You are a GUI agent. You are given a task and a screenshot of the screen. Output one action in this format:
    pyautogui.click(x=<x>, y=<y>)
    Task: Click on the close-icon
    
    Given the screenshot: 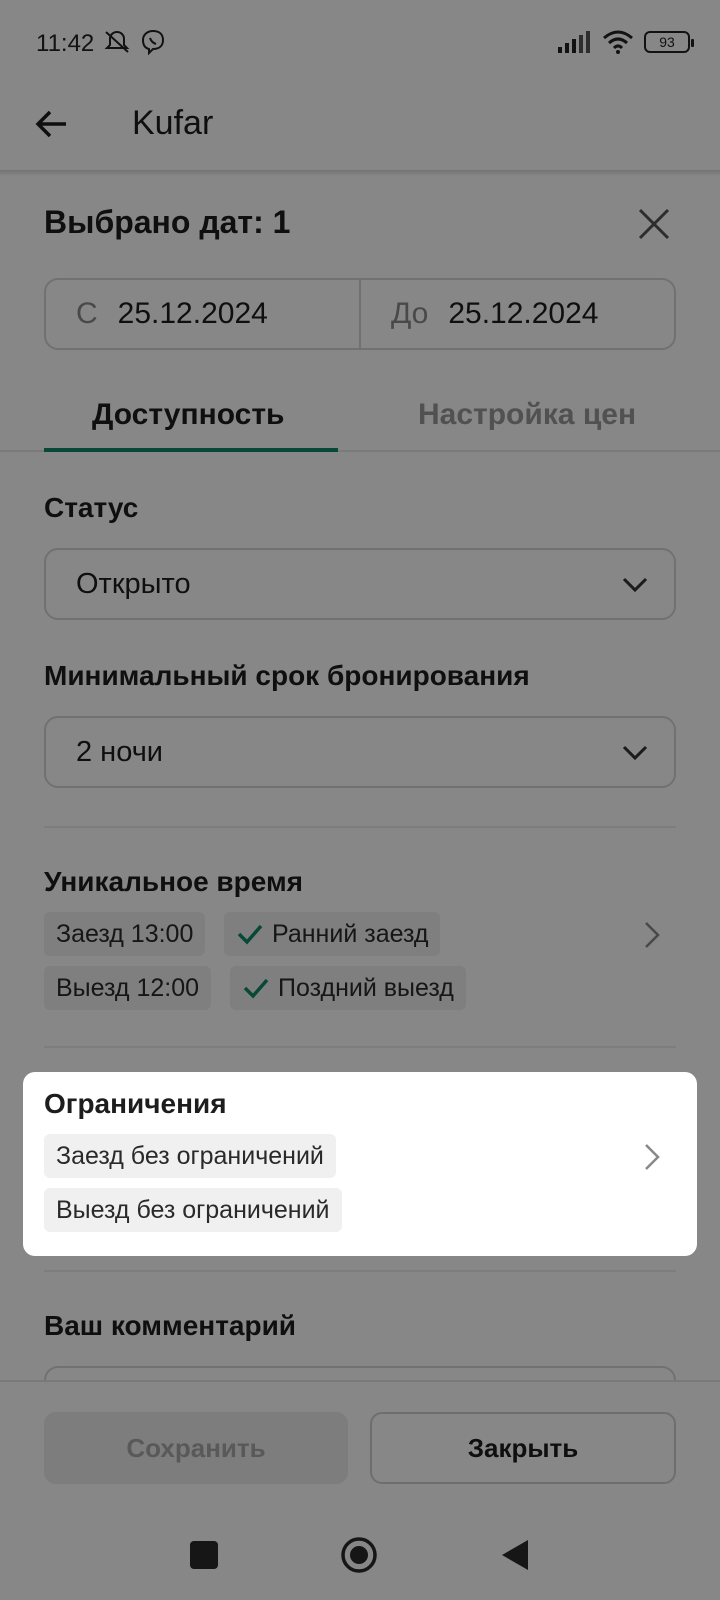 What is the action you would take?
    pyautogui.click(x=654, y=224)
    